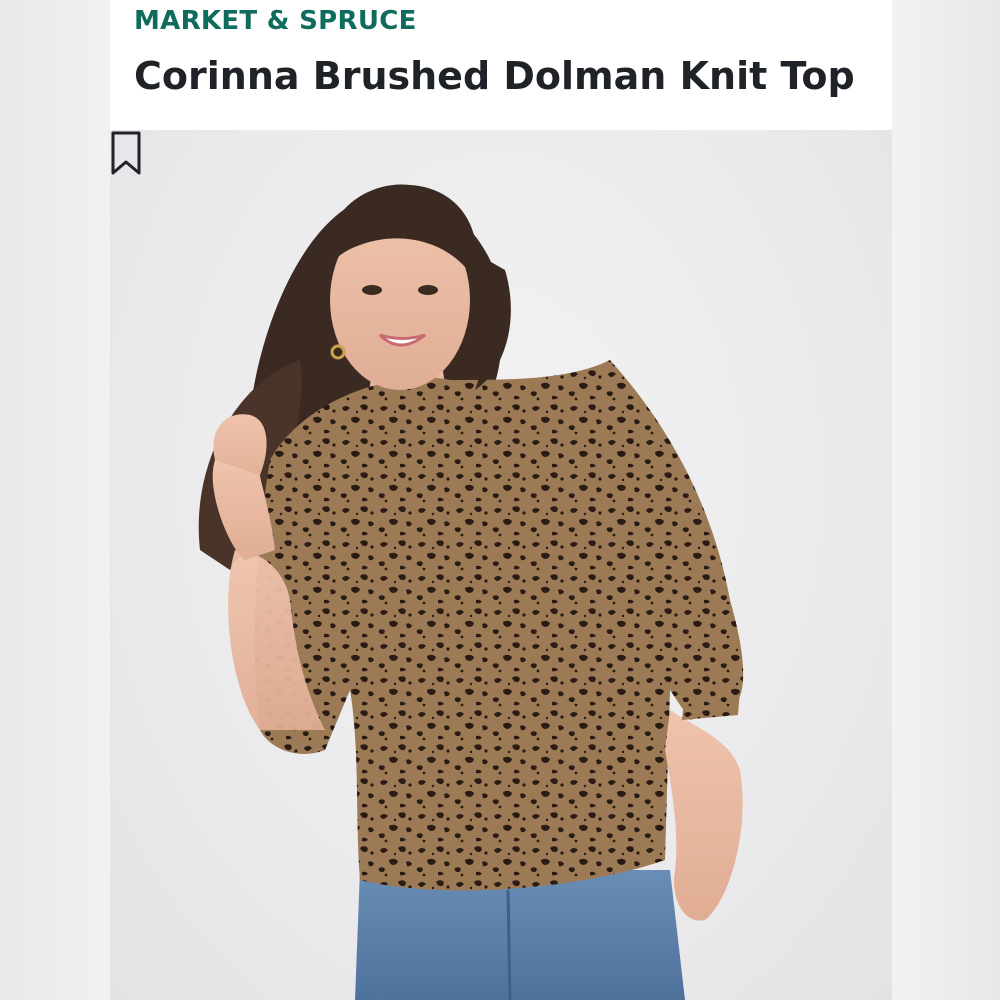 The height and width of the screenshot is (1000, 1000). Describe the element at coordinates (946, 500) in the screenshot. I see `right-margin` at that location.